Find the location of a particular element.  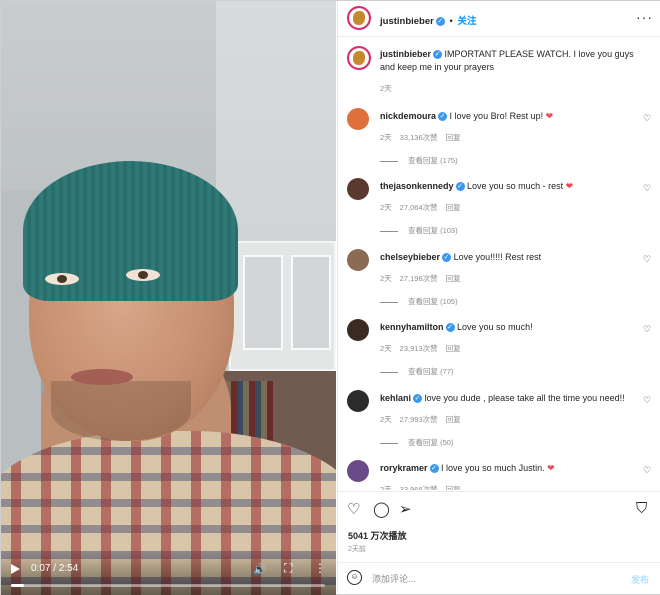

comment-meta: 2天 27,064次赞 回复 is located at coordinates (424, 207).